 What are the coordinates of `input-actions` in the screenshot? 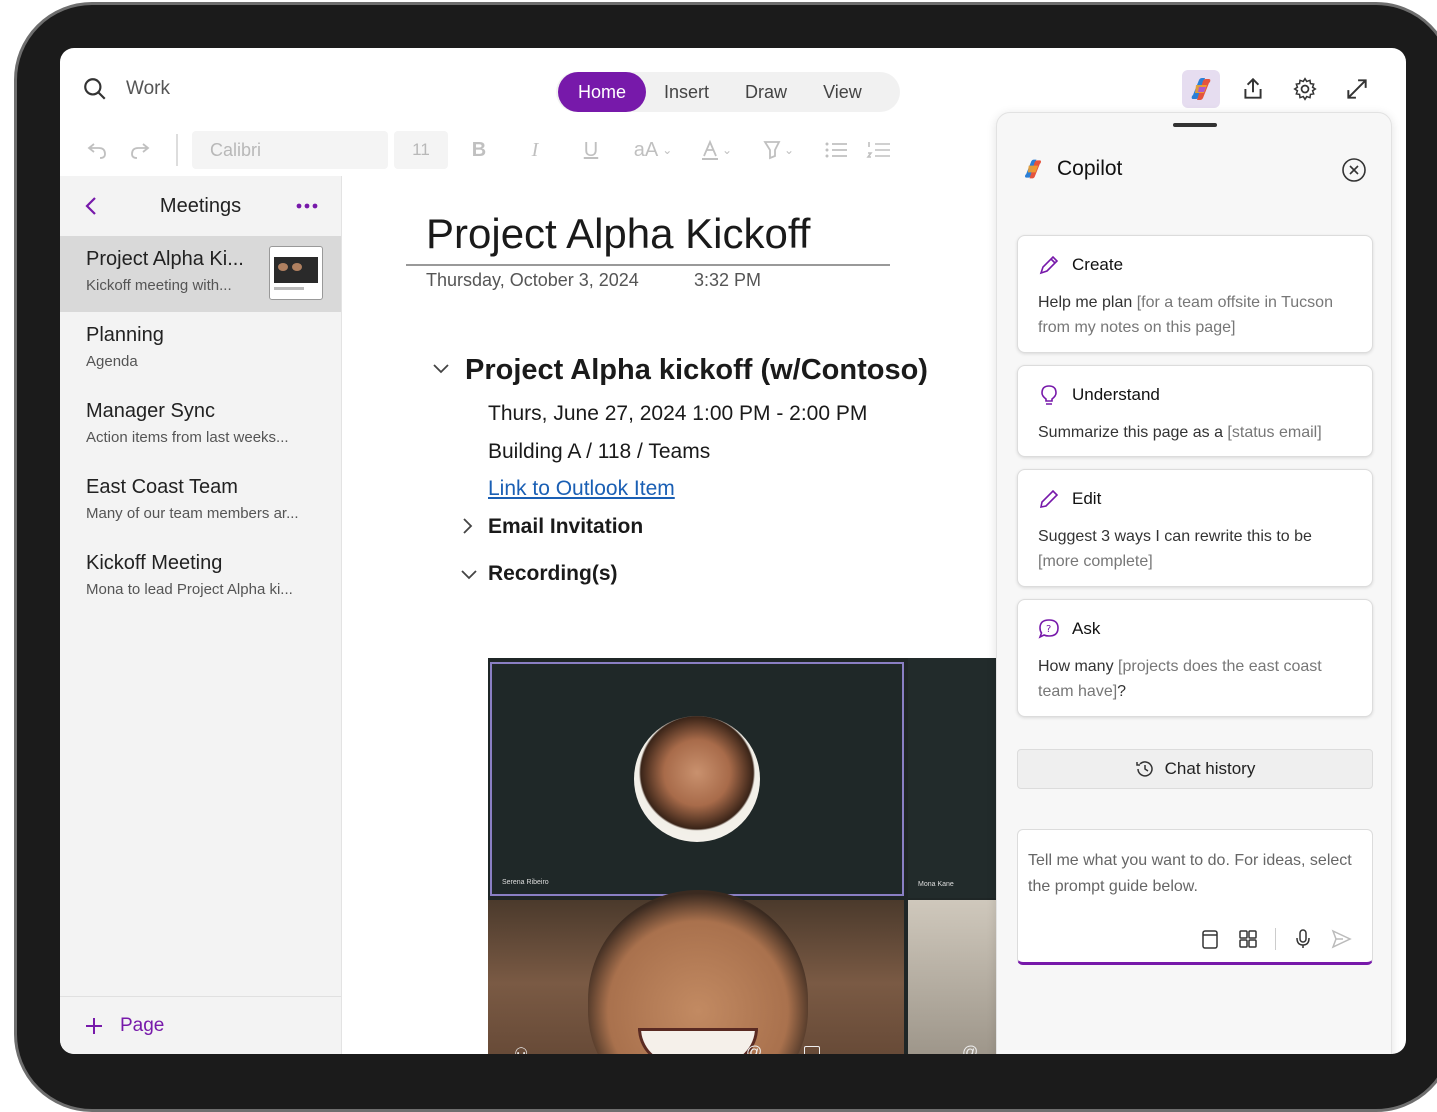 It's located at (1275, 939).